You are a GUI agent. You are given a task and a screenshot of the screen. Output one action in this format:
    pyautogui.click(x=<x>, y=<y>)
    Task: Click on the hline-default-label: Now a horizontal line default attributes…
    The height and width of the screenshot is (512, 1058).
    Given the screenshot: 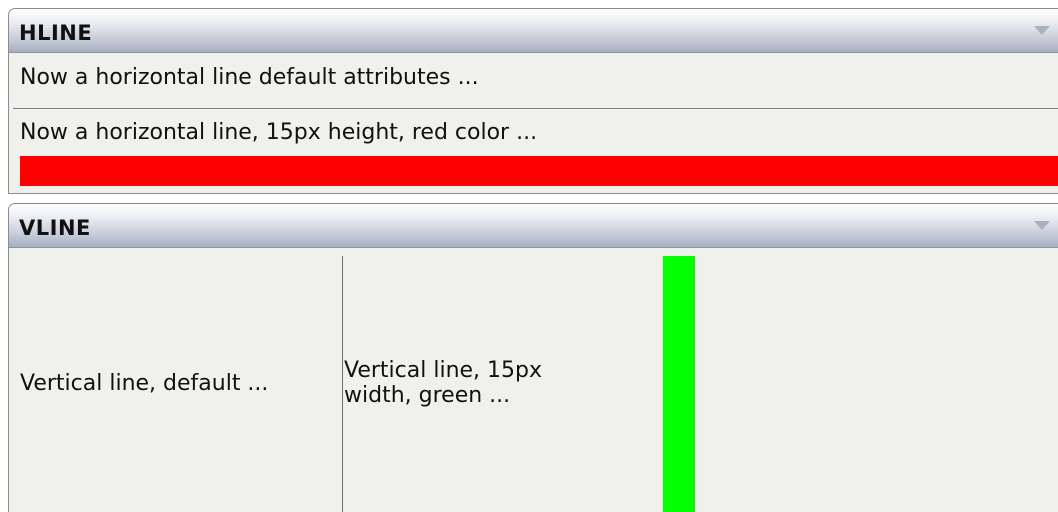 What is the action you would take?
    pyautogui.click(x=249, y=77)
    